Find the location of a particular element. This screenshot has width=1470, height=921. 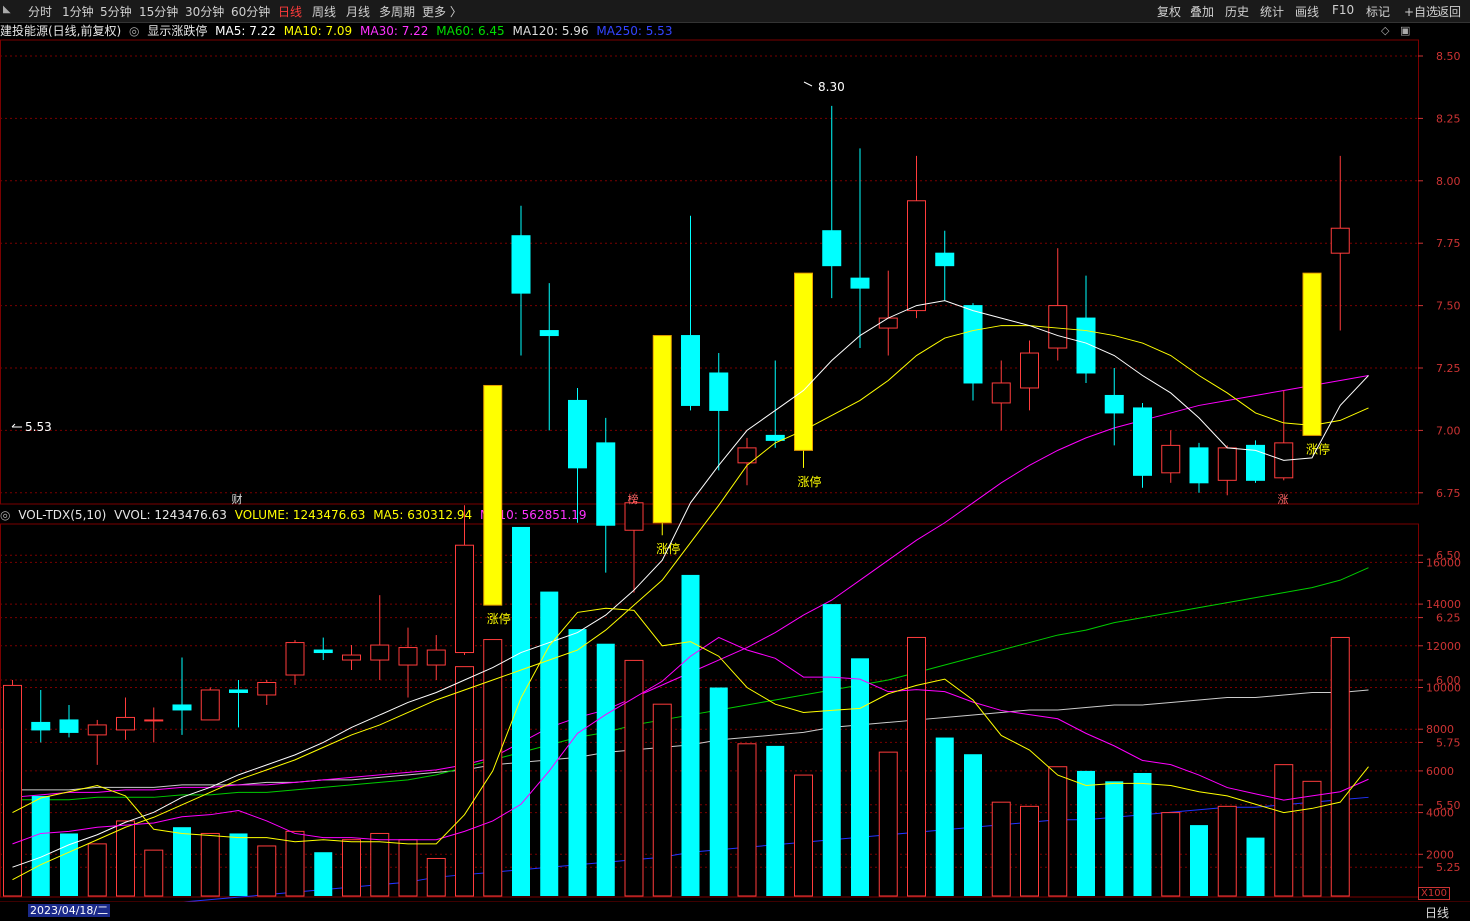

volume-tick-label: 2000 is located at coordinates (1440, 854).